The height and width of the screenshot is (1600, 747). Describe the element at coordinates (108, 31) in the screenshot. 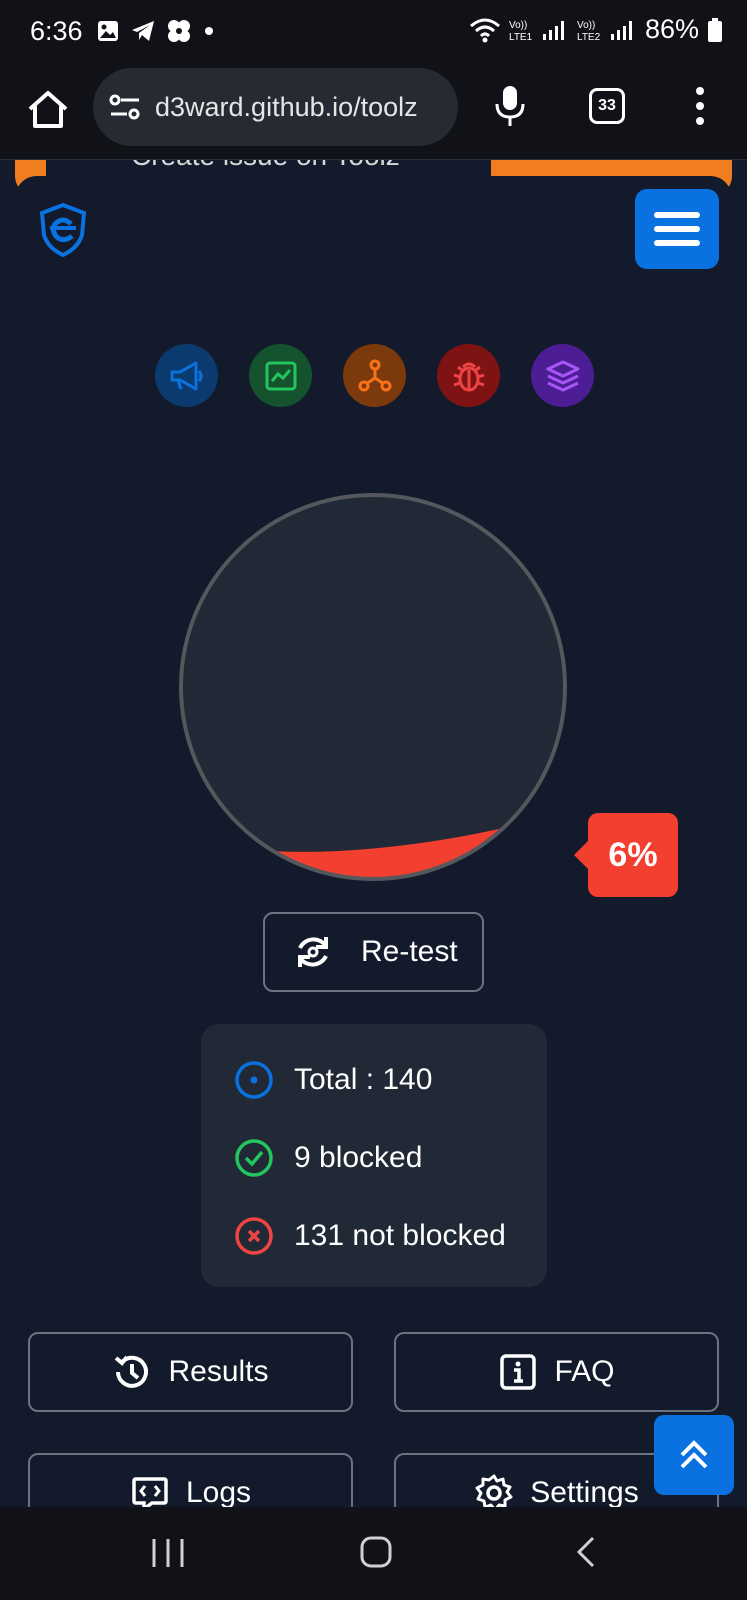

I see `image-icon` at that location.